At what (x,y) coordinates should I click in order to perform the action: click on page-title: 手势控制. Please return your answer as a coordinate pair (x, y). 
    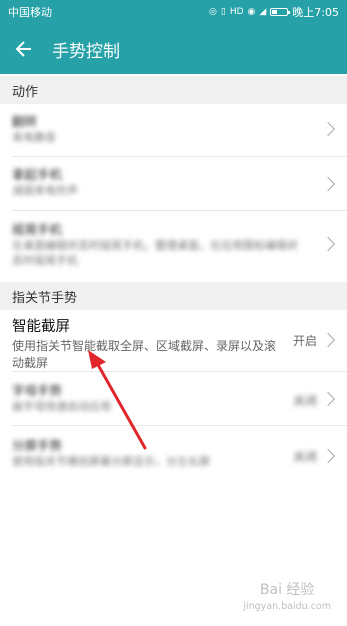
    Looking at the image, I should click on (86, 51).